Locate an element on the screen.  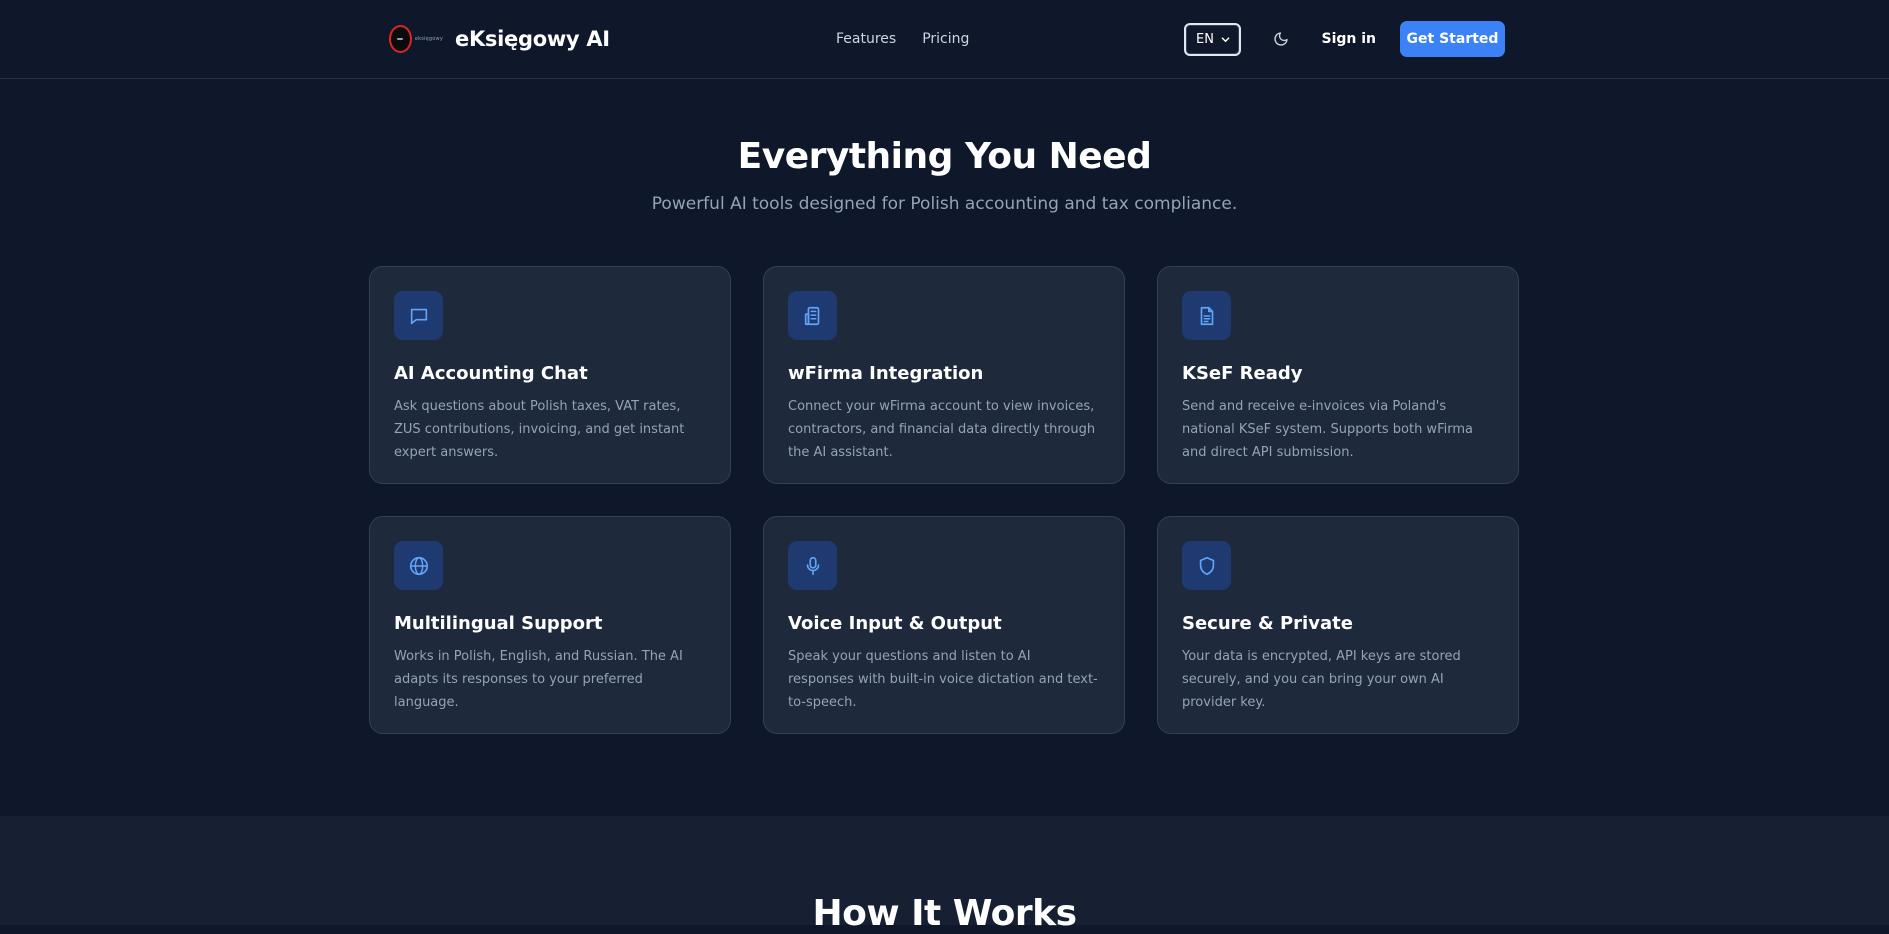
chat-icon is located at coordinates (418, 316).